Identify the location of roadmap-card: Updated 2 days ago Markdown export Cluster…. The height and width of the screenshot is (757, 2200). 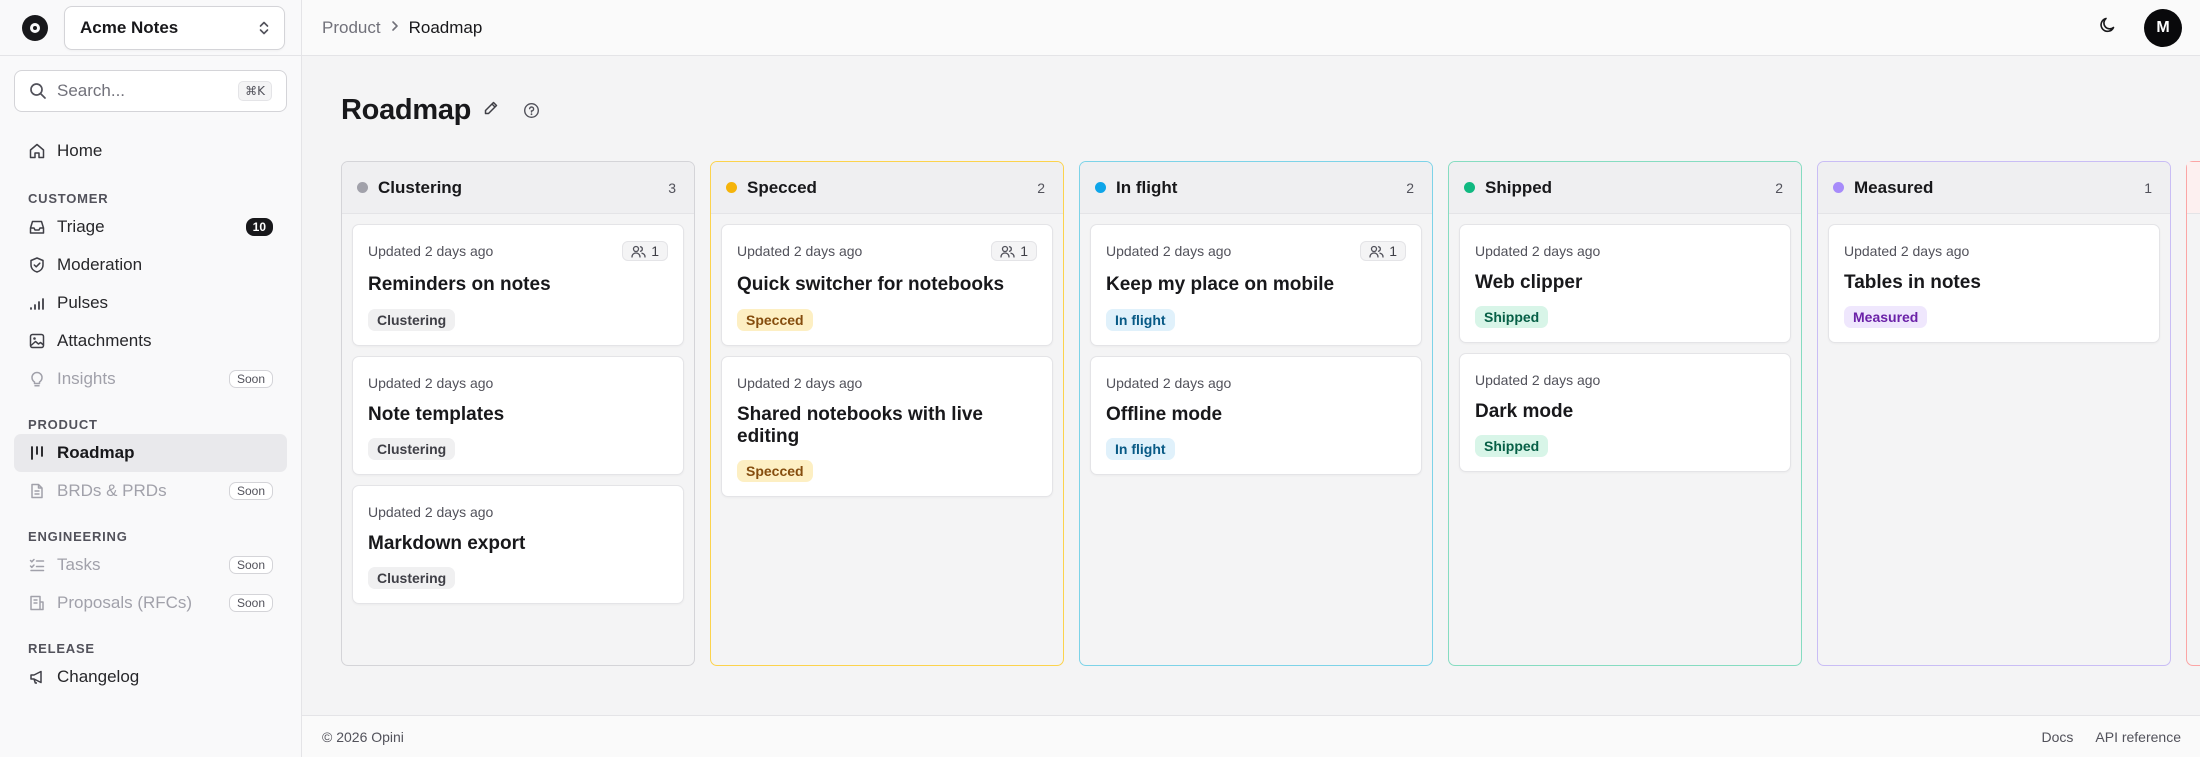
(518, 544).